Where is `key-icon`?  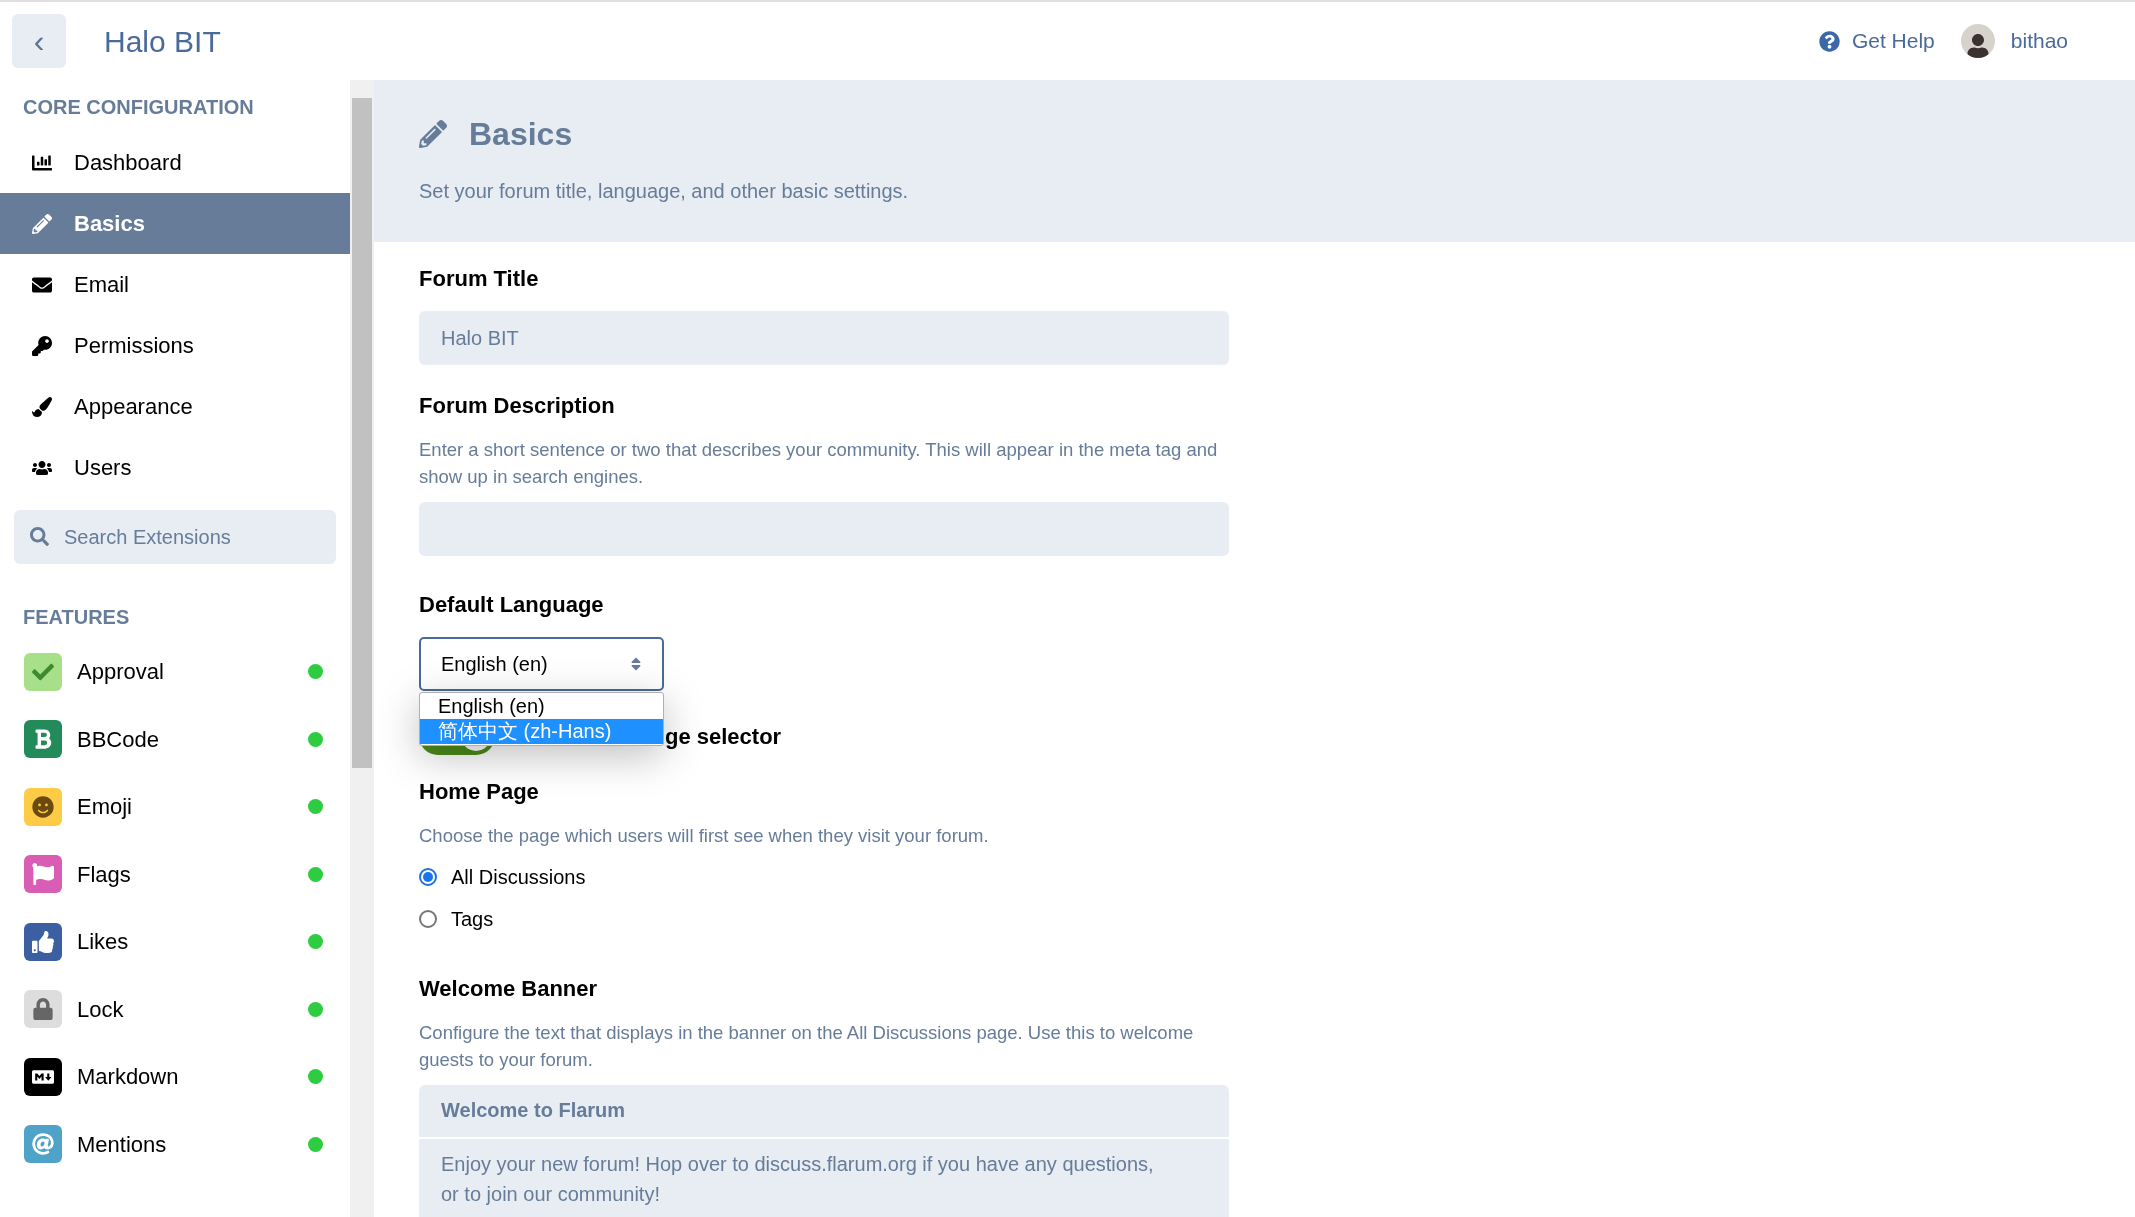
key-icon is located at coordinates (42, 345).